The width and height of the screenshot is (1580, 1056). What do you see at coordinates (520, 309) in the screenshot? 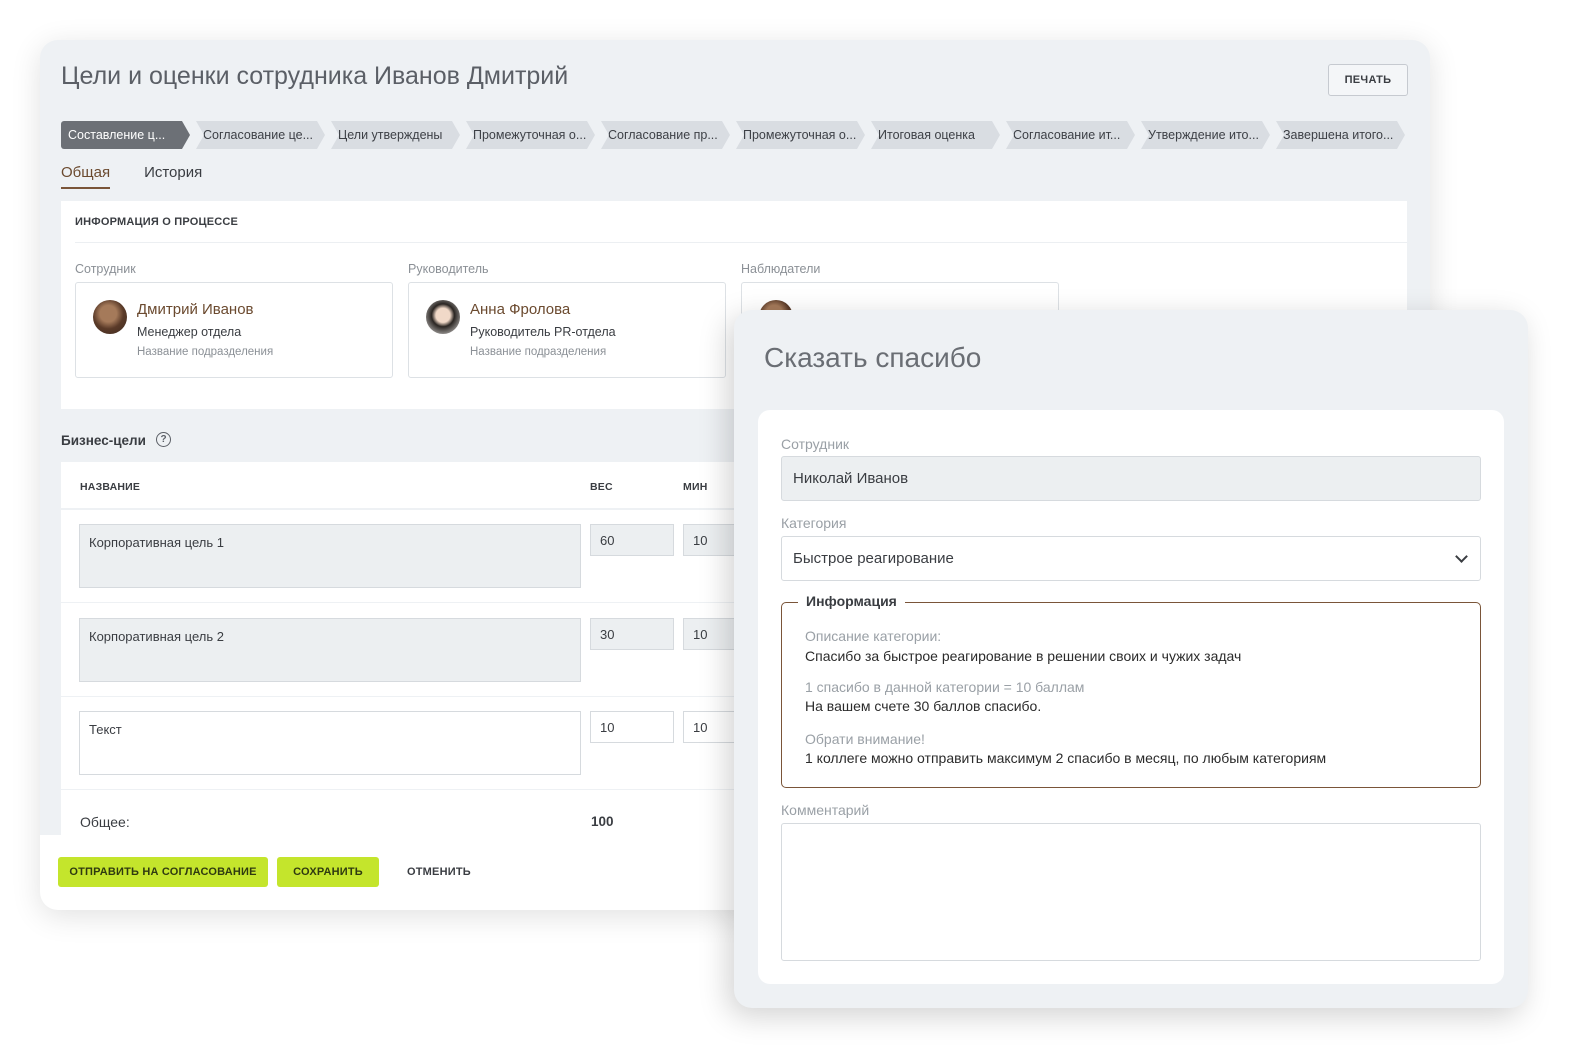
I see `manager-name: Анна Фролова` at bounding box center [520, 309].